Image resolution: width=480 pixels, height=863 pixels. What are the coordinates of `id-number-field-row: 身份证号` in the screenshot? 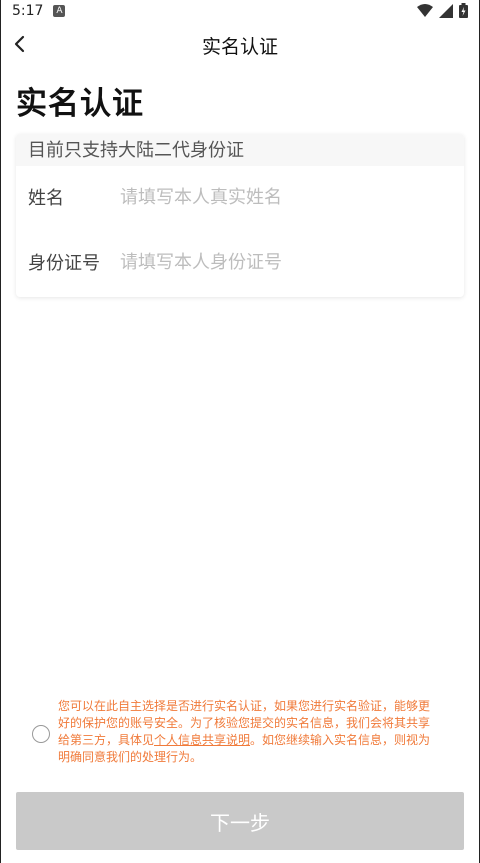 It's located at (240, 262).